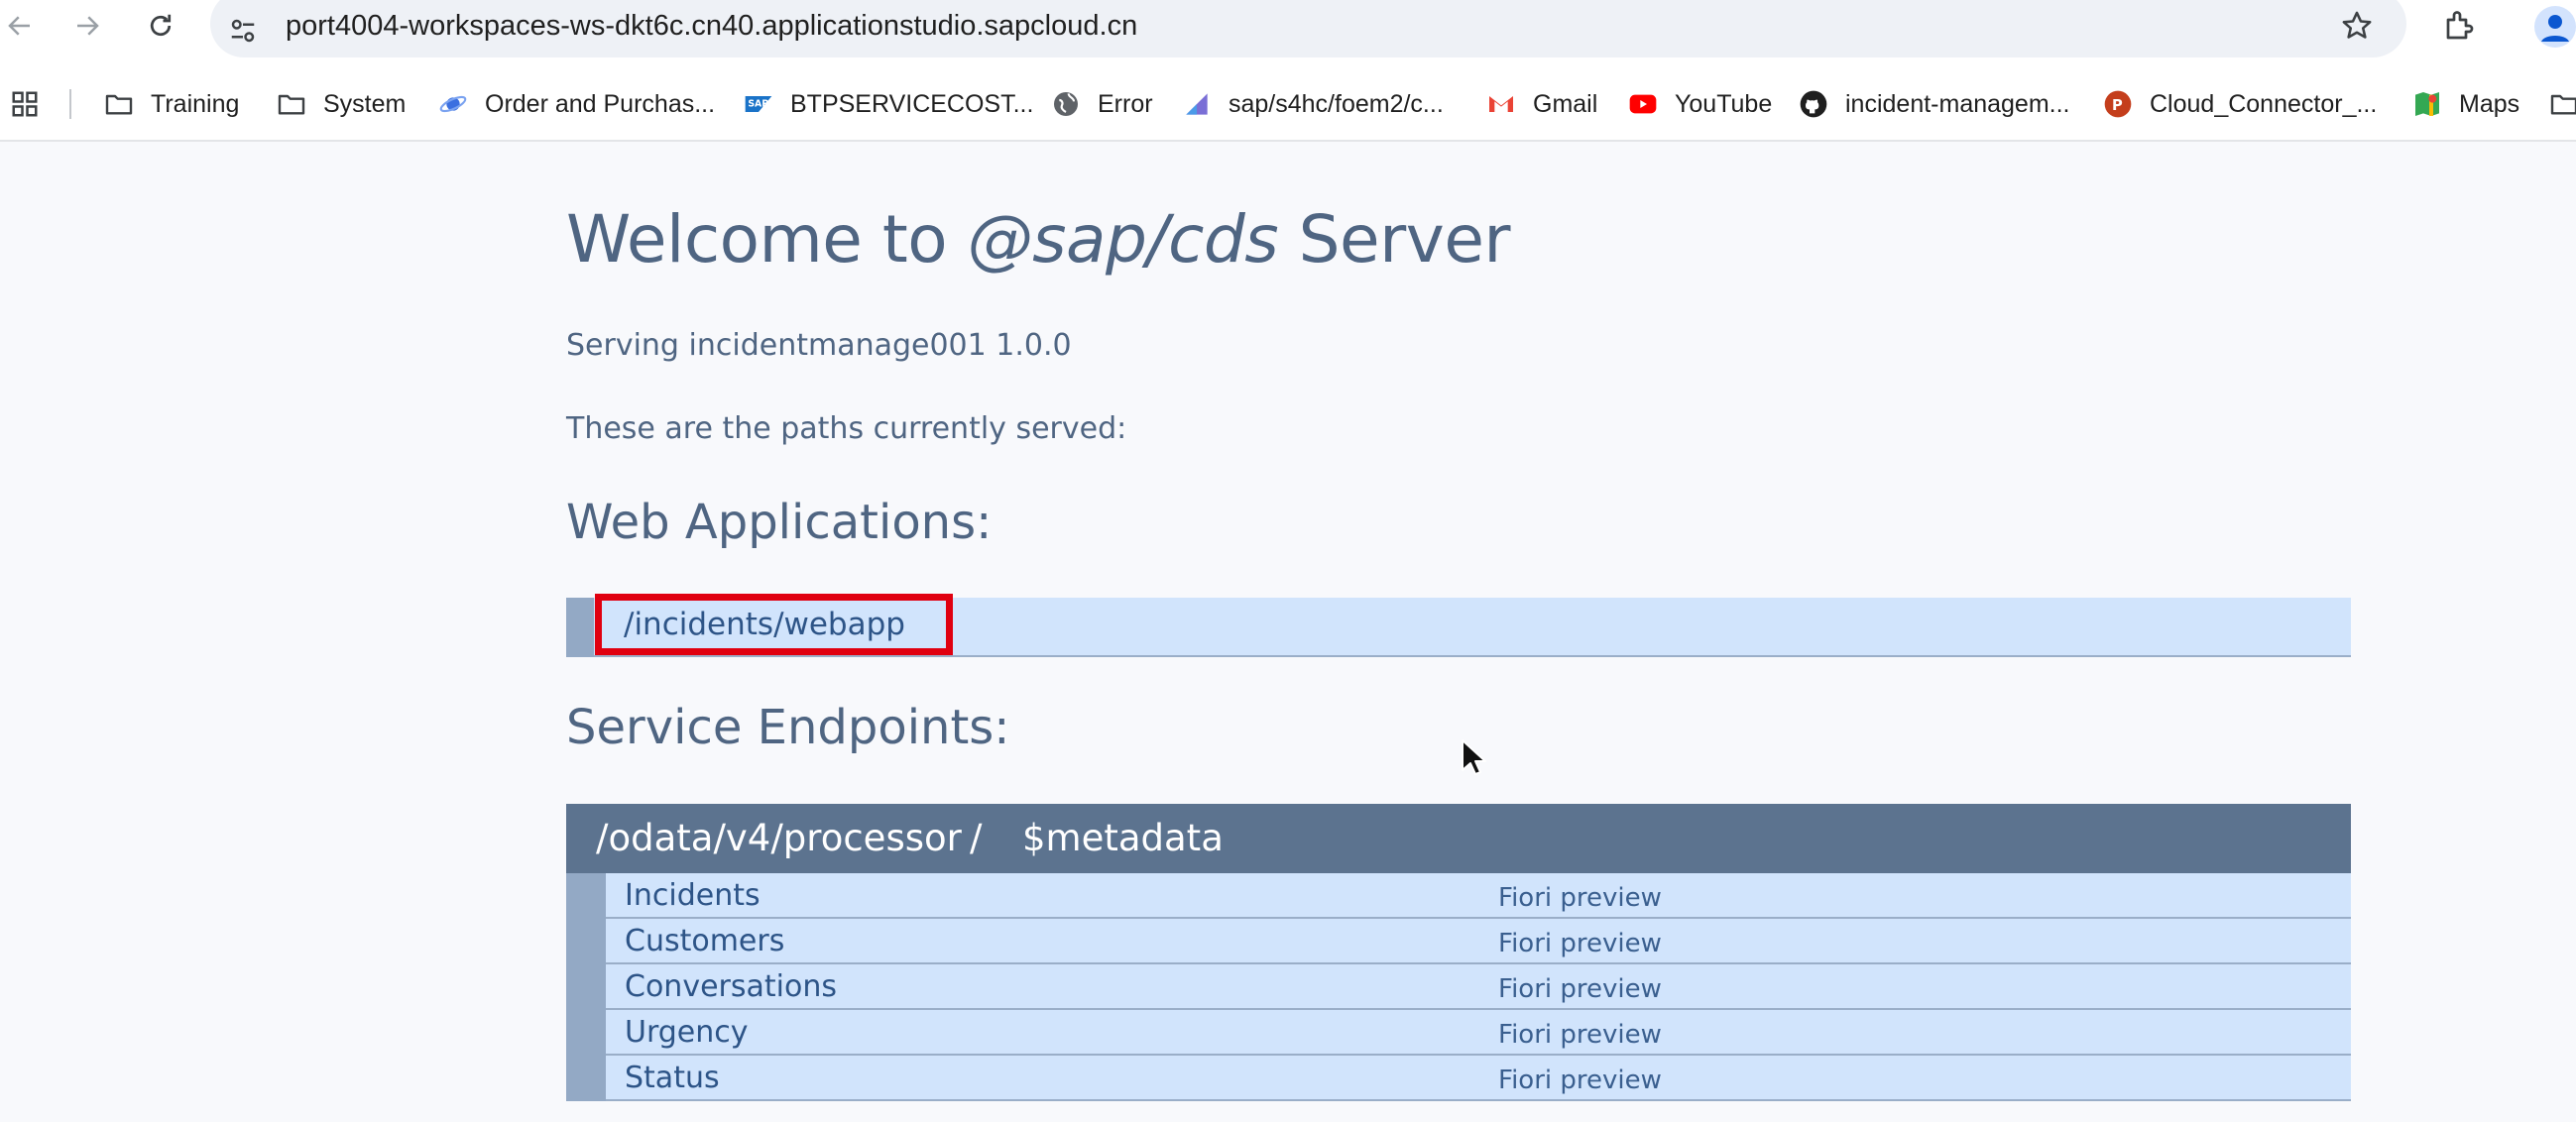 The width and height of the screenshot is (2576, 1122). What do you see at coordinates (2489, 104) in the screenshot?
I see `bookmark-label: Maps` at bounding box center [2489, 104].